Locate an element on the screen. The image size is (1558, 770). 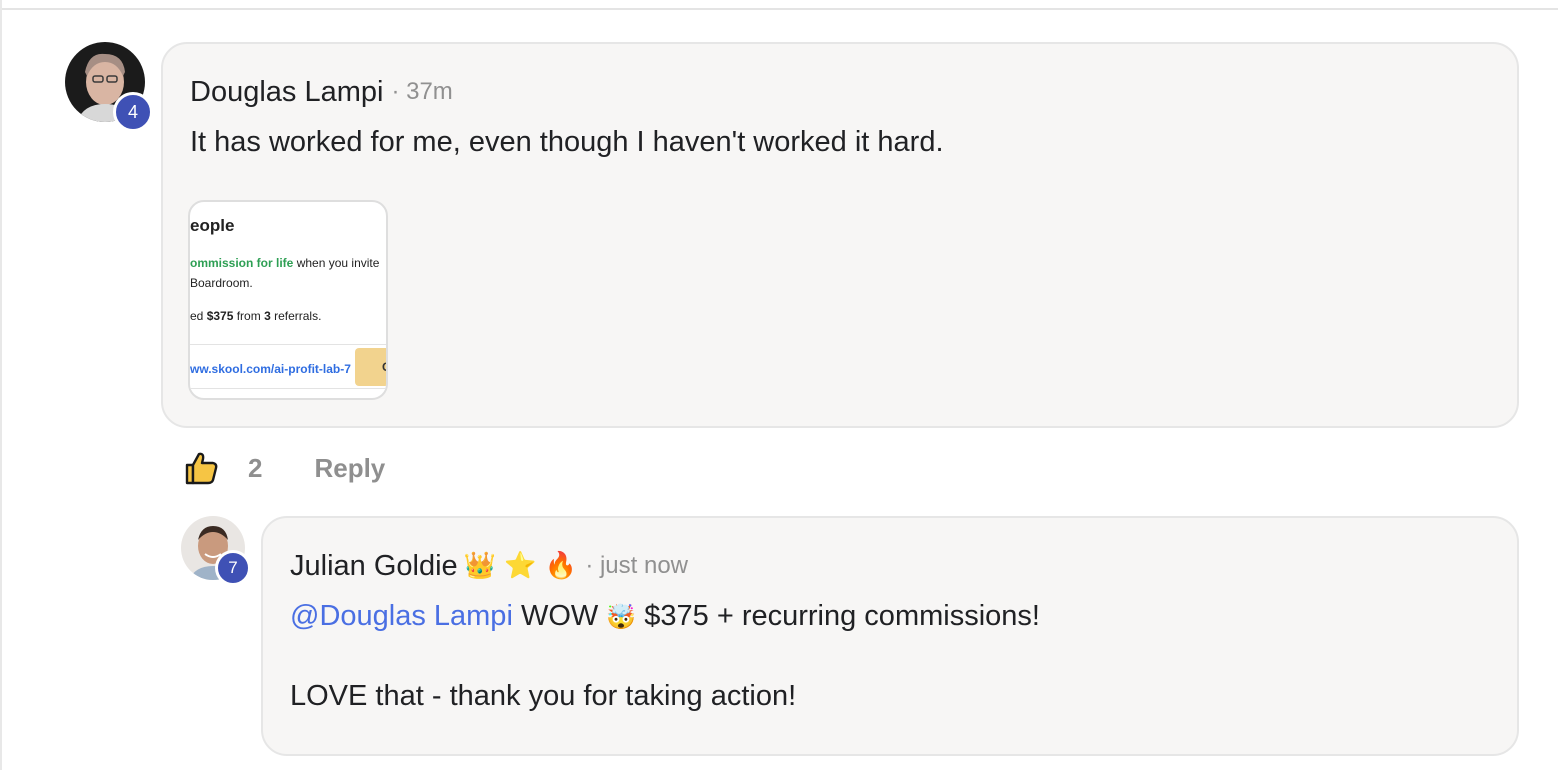
exploding-head-emoji: 🤯 is located at coordinates (621, 617).